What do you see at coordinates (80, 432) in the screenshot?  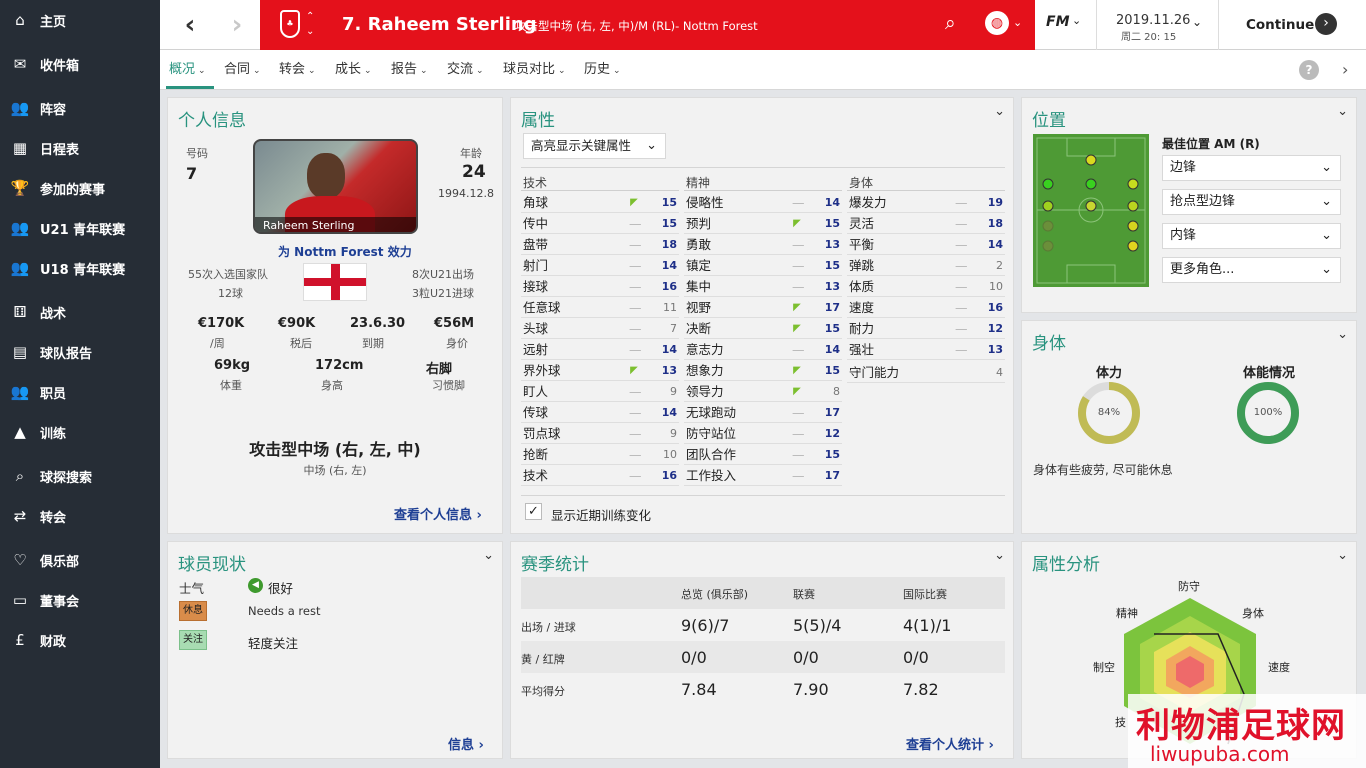 I see `sidebar-item-10: ▲ 训练` at bounding box center [80, 432].